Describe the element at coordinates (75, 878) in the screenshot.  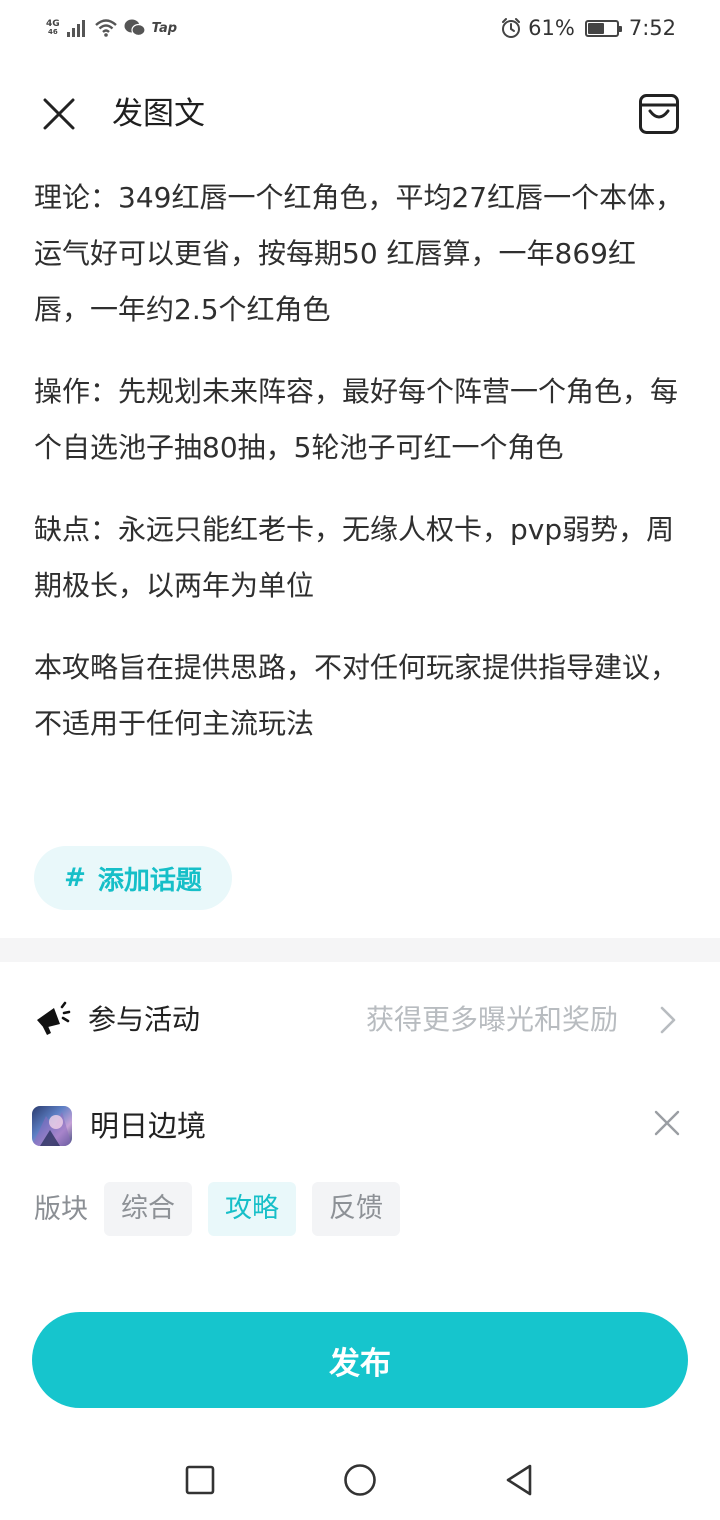
I see `hash-icon: #` at that location.